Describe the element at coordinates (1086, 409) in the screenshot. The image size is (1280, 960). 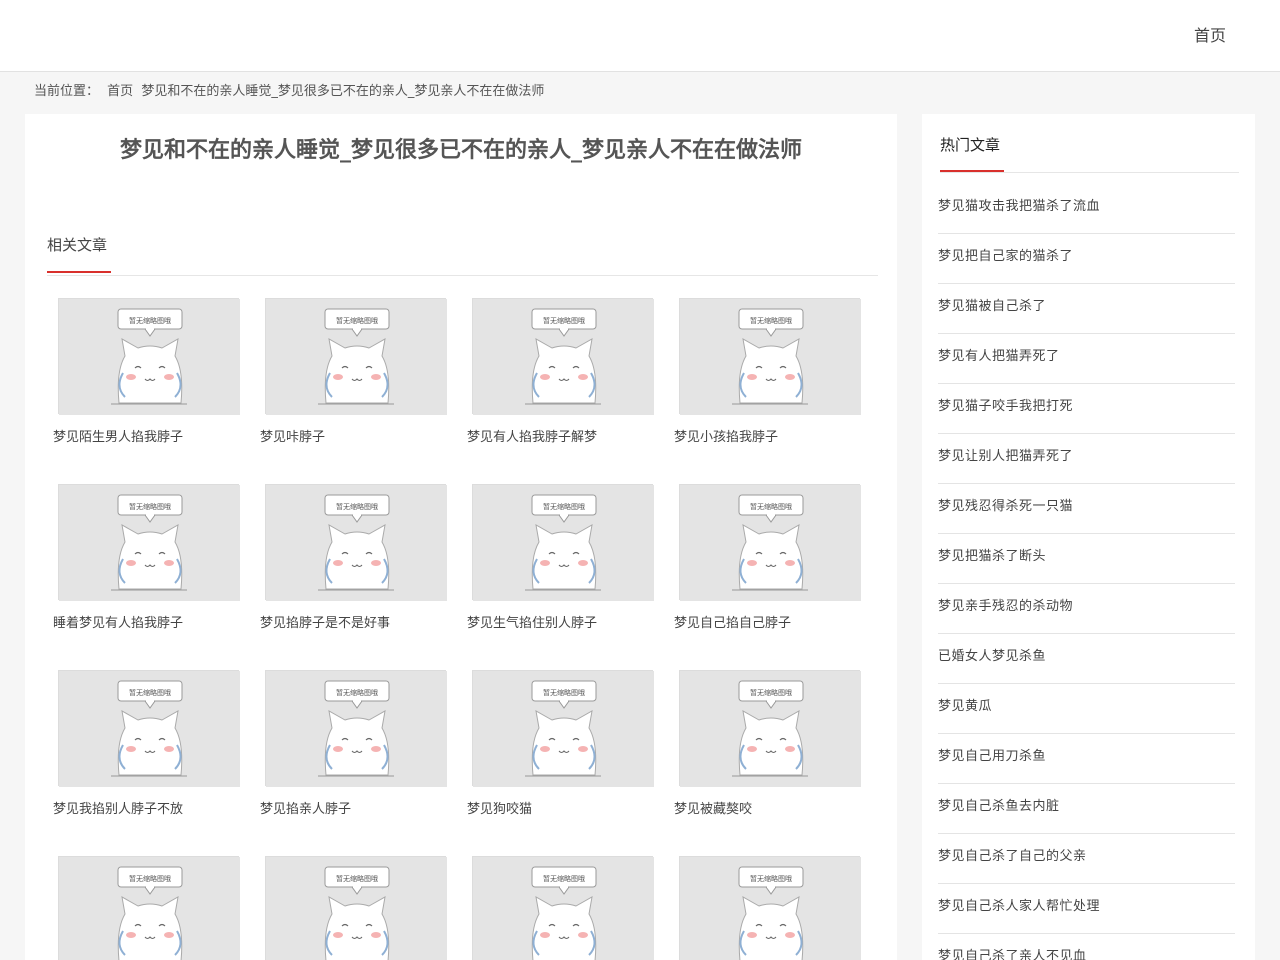
I see `hot-article-link: 梦见猫子咬手我把打死` at that location.